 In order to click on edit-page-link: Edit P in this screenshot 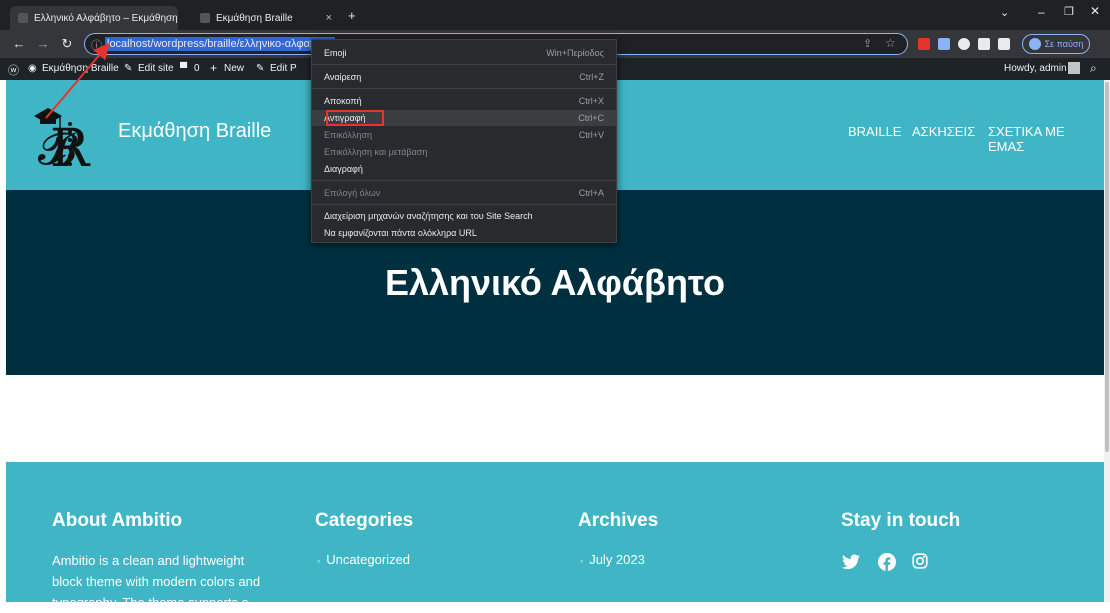, I will do `click(283, 68)`.